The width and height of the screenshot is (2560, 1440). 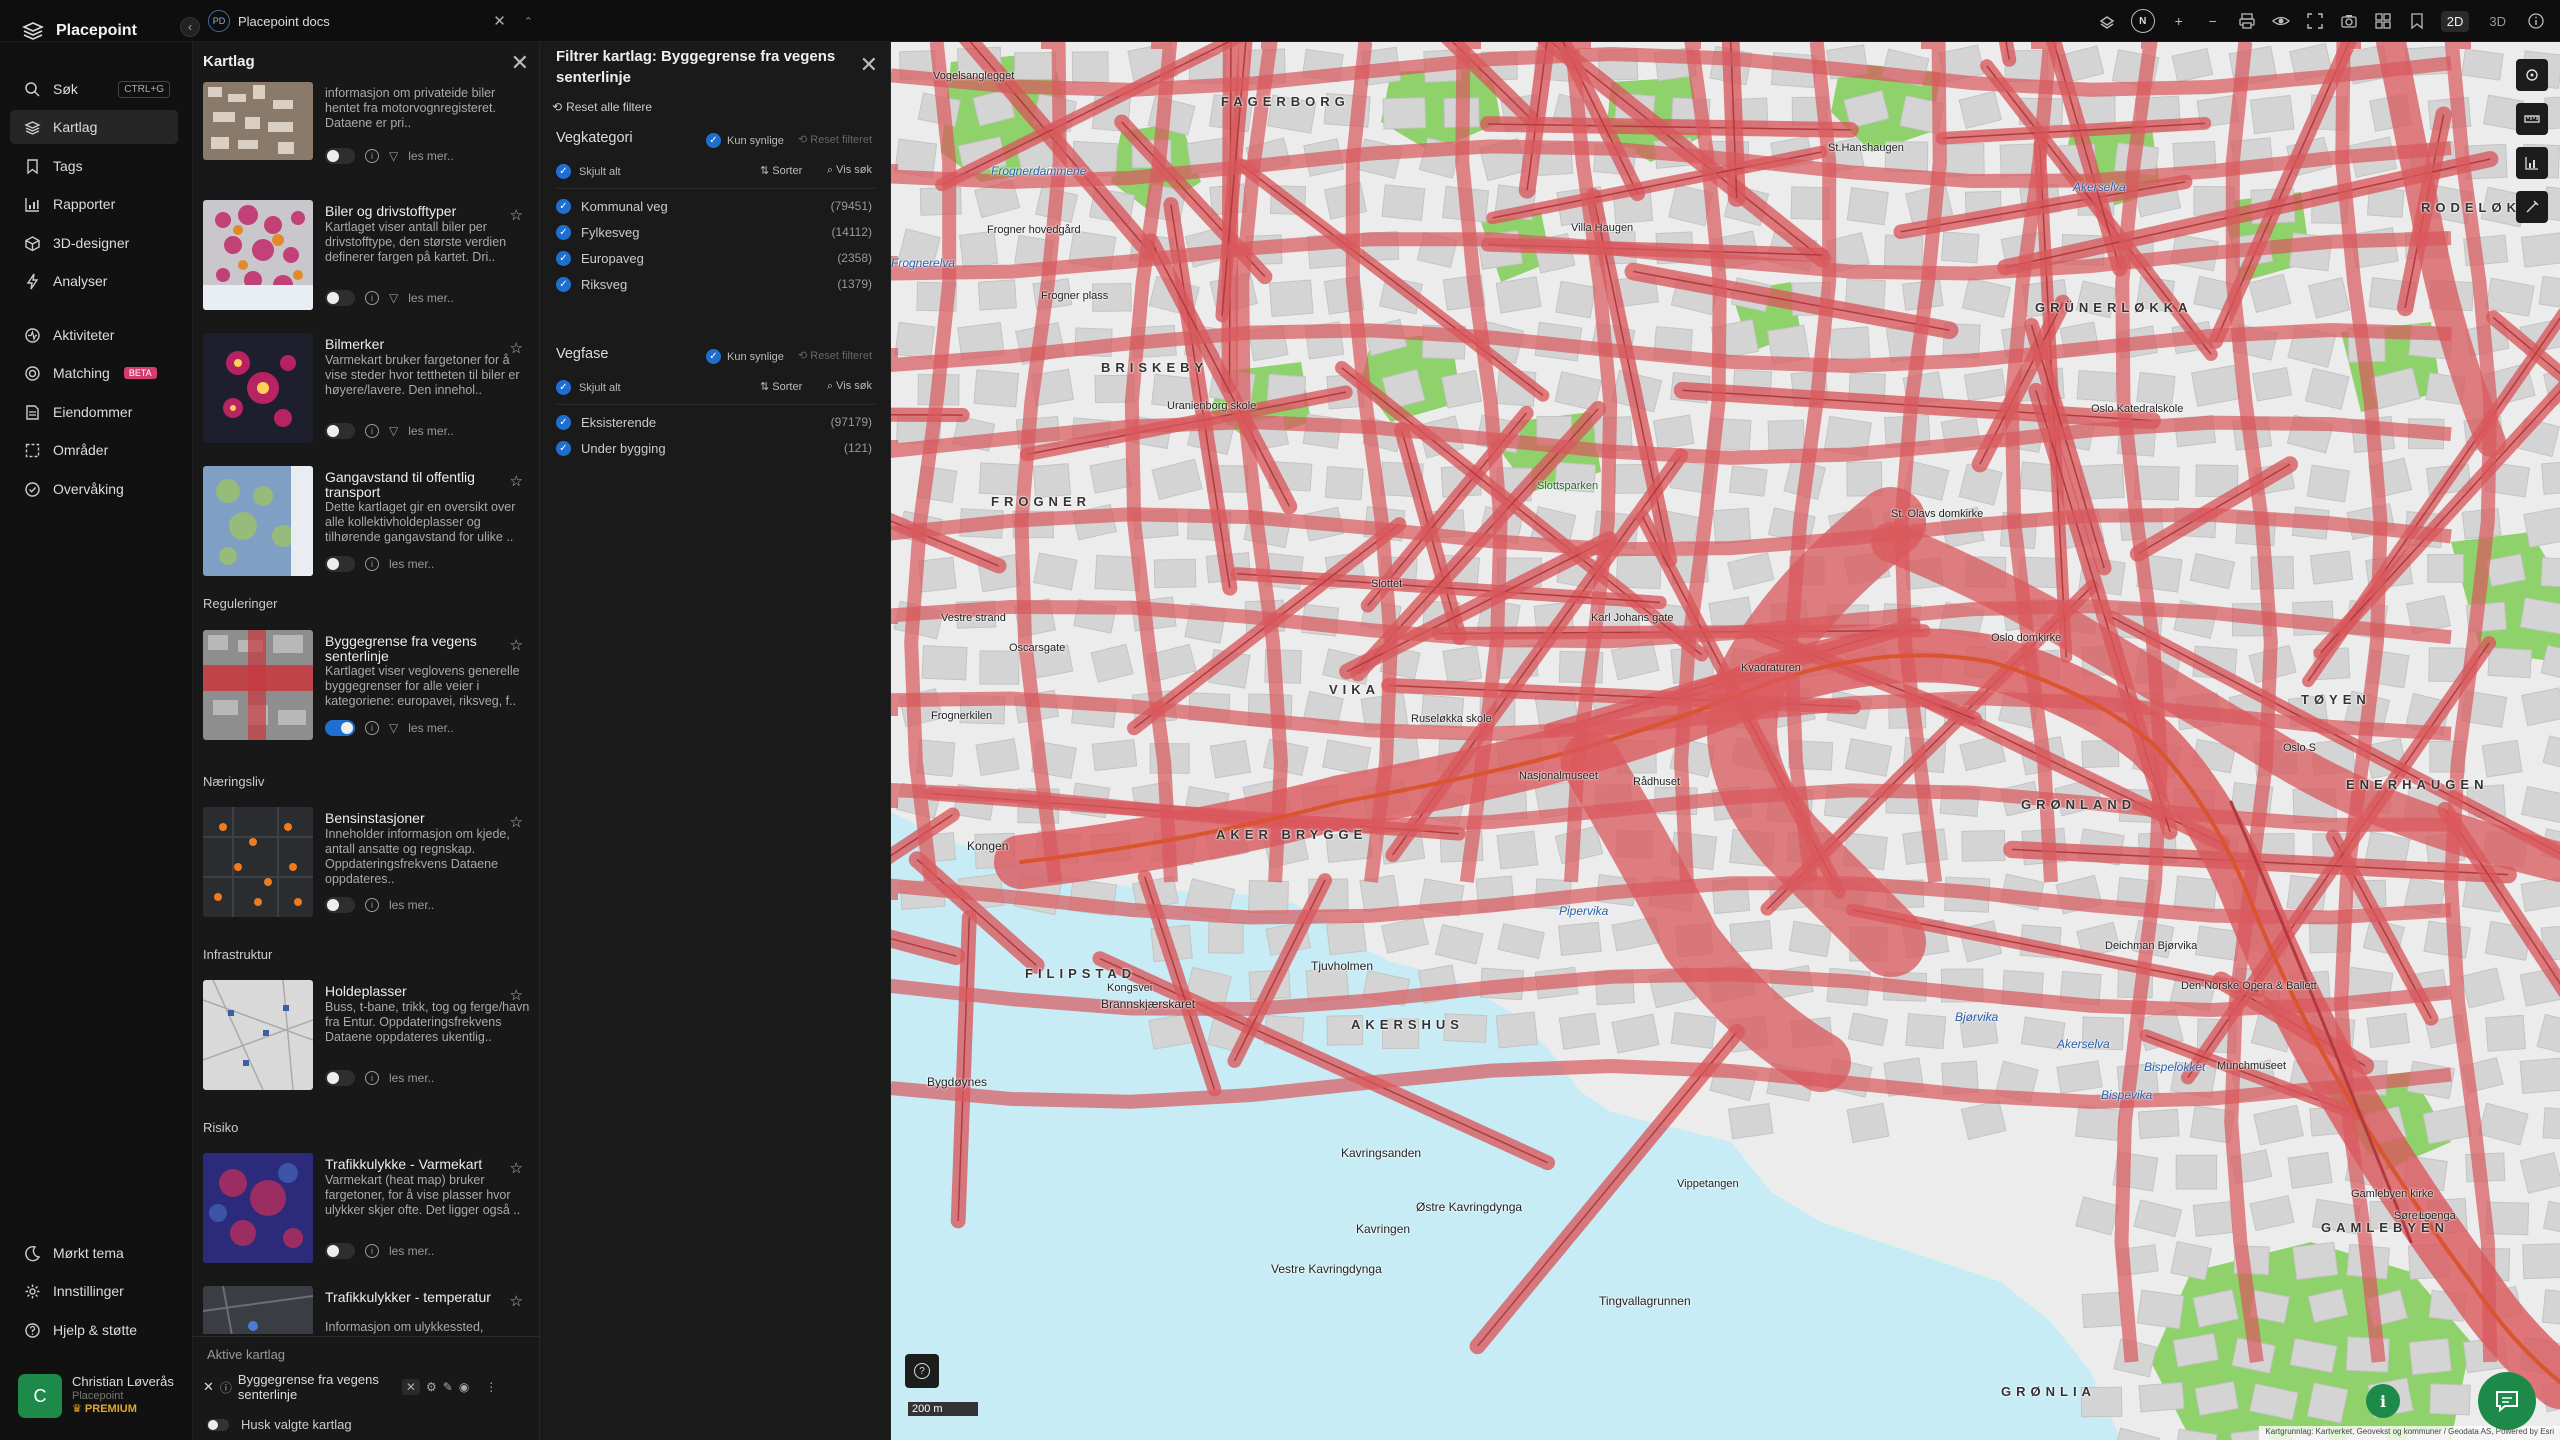 What do you see at coordinates (2536, 21) in the screenshot?
I see `info-icon` at bounding box center [2536, 21].